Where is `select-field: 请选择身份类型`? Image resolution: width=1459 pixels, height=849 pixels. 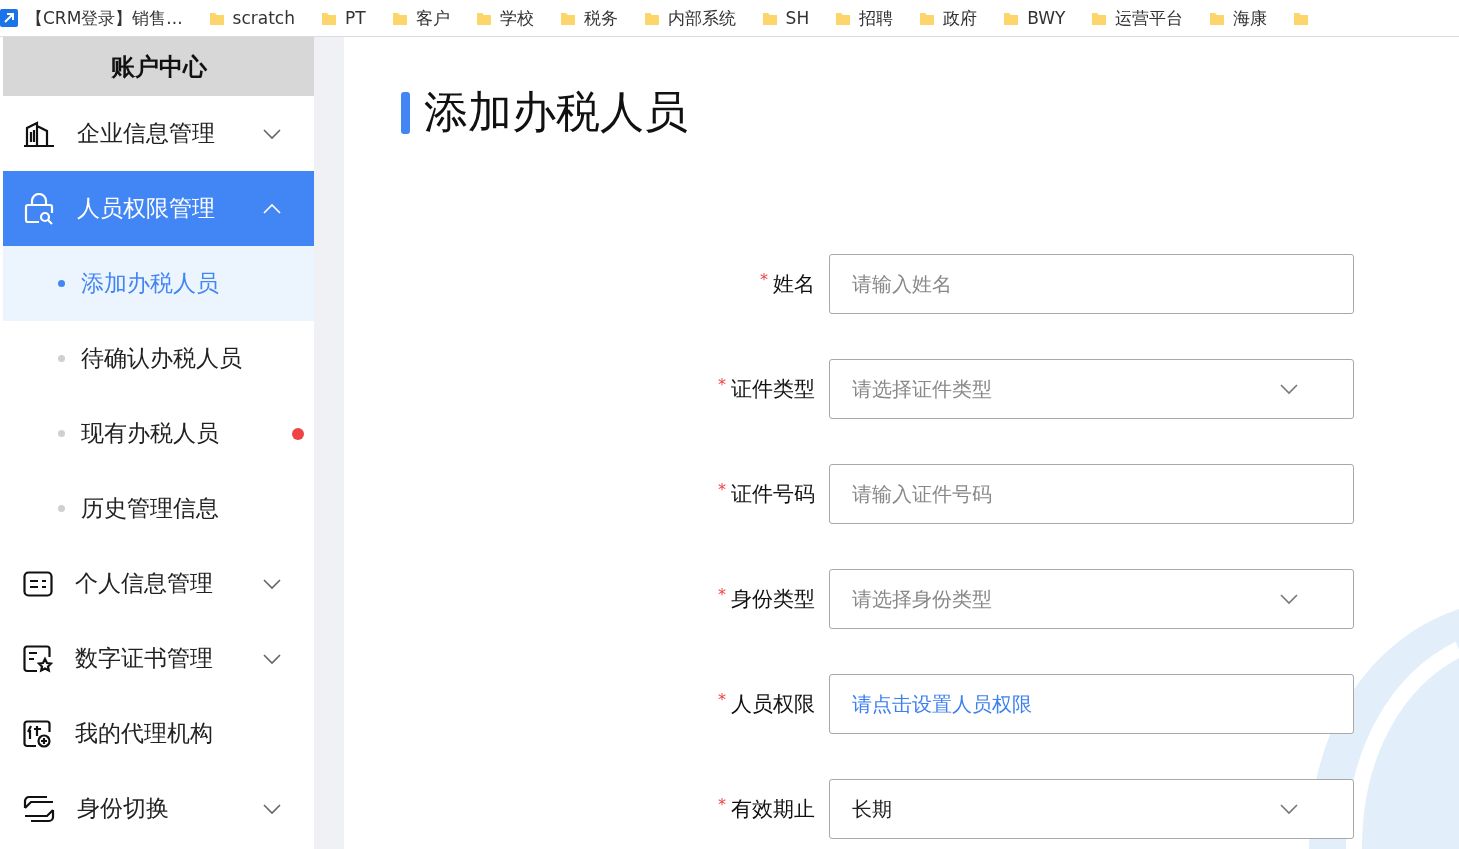
select-field: 请选择身份类型 is located at coordinates (1091, 599).